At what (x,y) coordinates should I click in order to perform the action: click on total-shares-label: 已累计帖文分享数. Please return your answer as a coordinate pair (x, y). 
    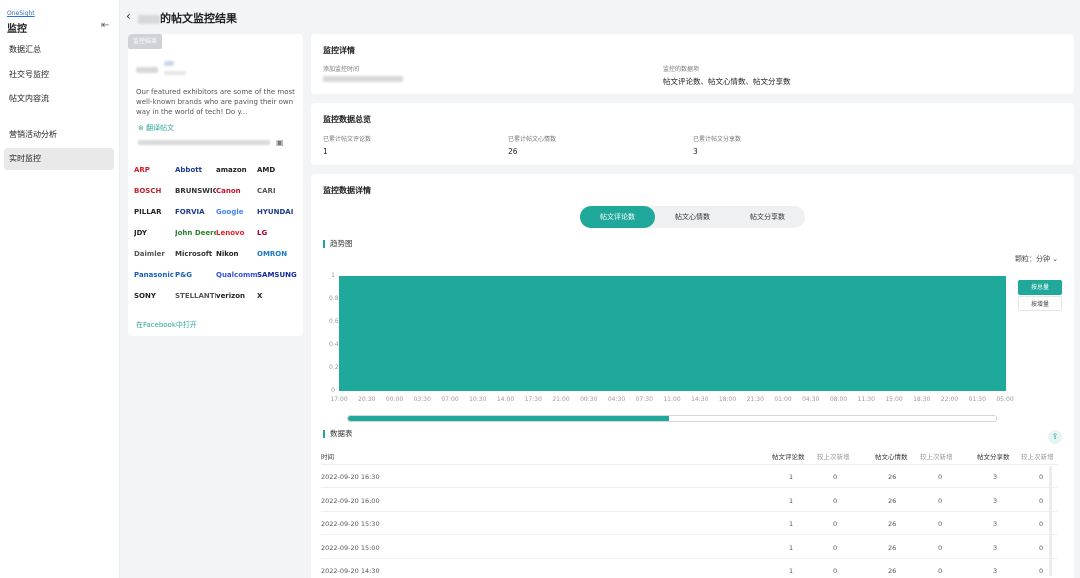
    Looking at the image, I should click on (717, 139).